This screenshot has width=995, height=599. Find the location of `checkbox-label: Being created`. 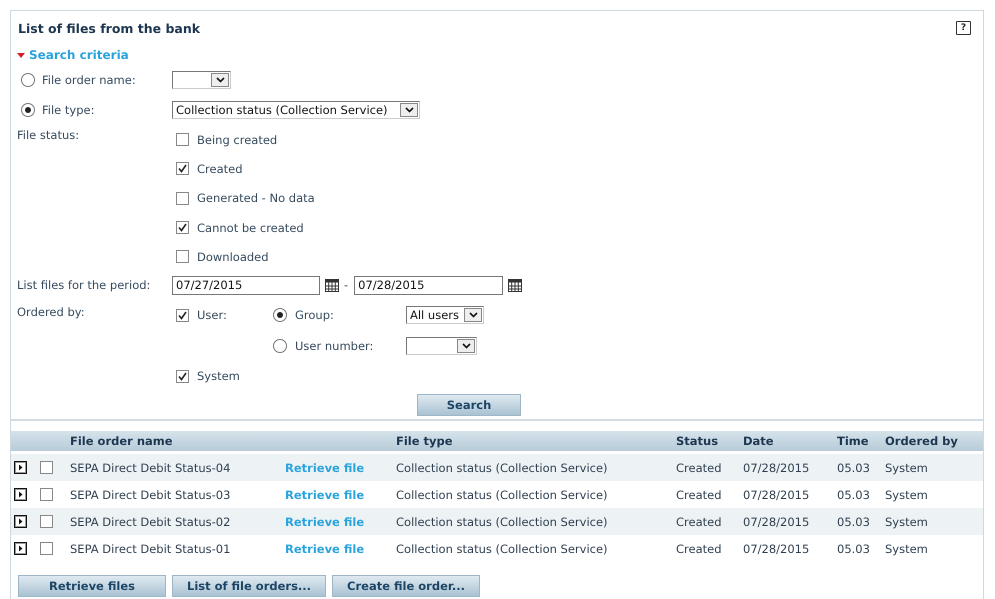

checkbox-label: Being created is located at coordinates (237, 139).